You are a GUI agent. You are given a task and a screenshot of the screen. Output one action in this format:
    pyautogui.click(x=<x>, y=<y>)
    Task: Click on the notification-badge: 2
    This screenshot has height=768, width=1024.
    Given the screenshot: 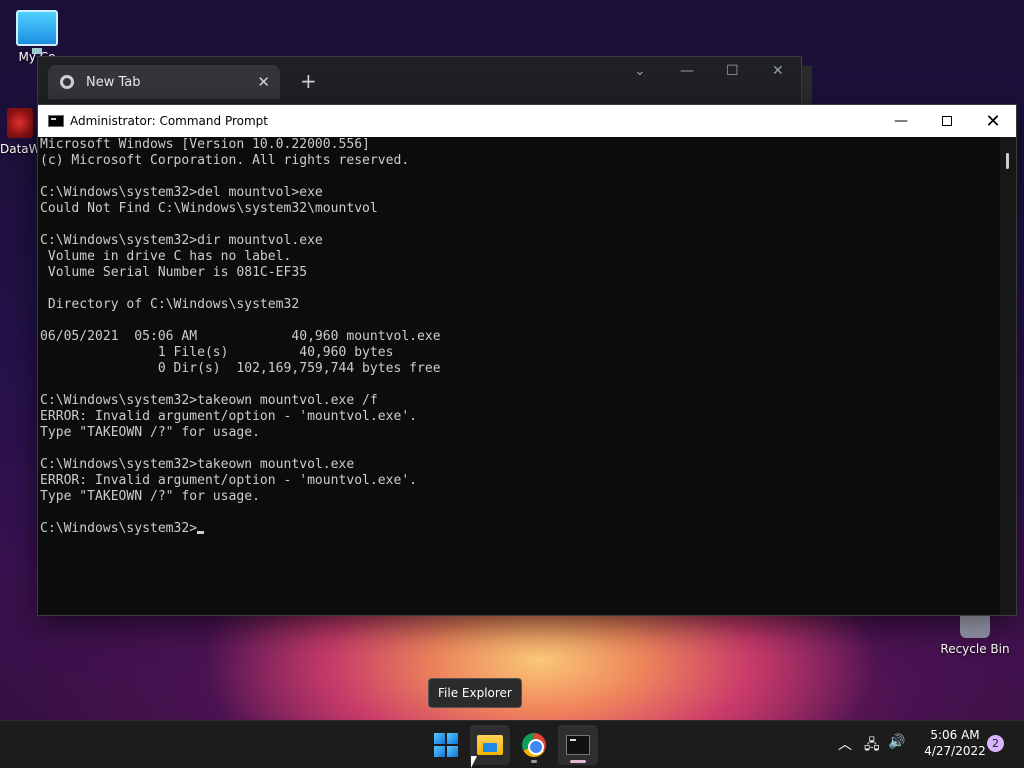 What is the action you would take?
    pyautogui.click(x=995, y=743)
    